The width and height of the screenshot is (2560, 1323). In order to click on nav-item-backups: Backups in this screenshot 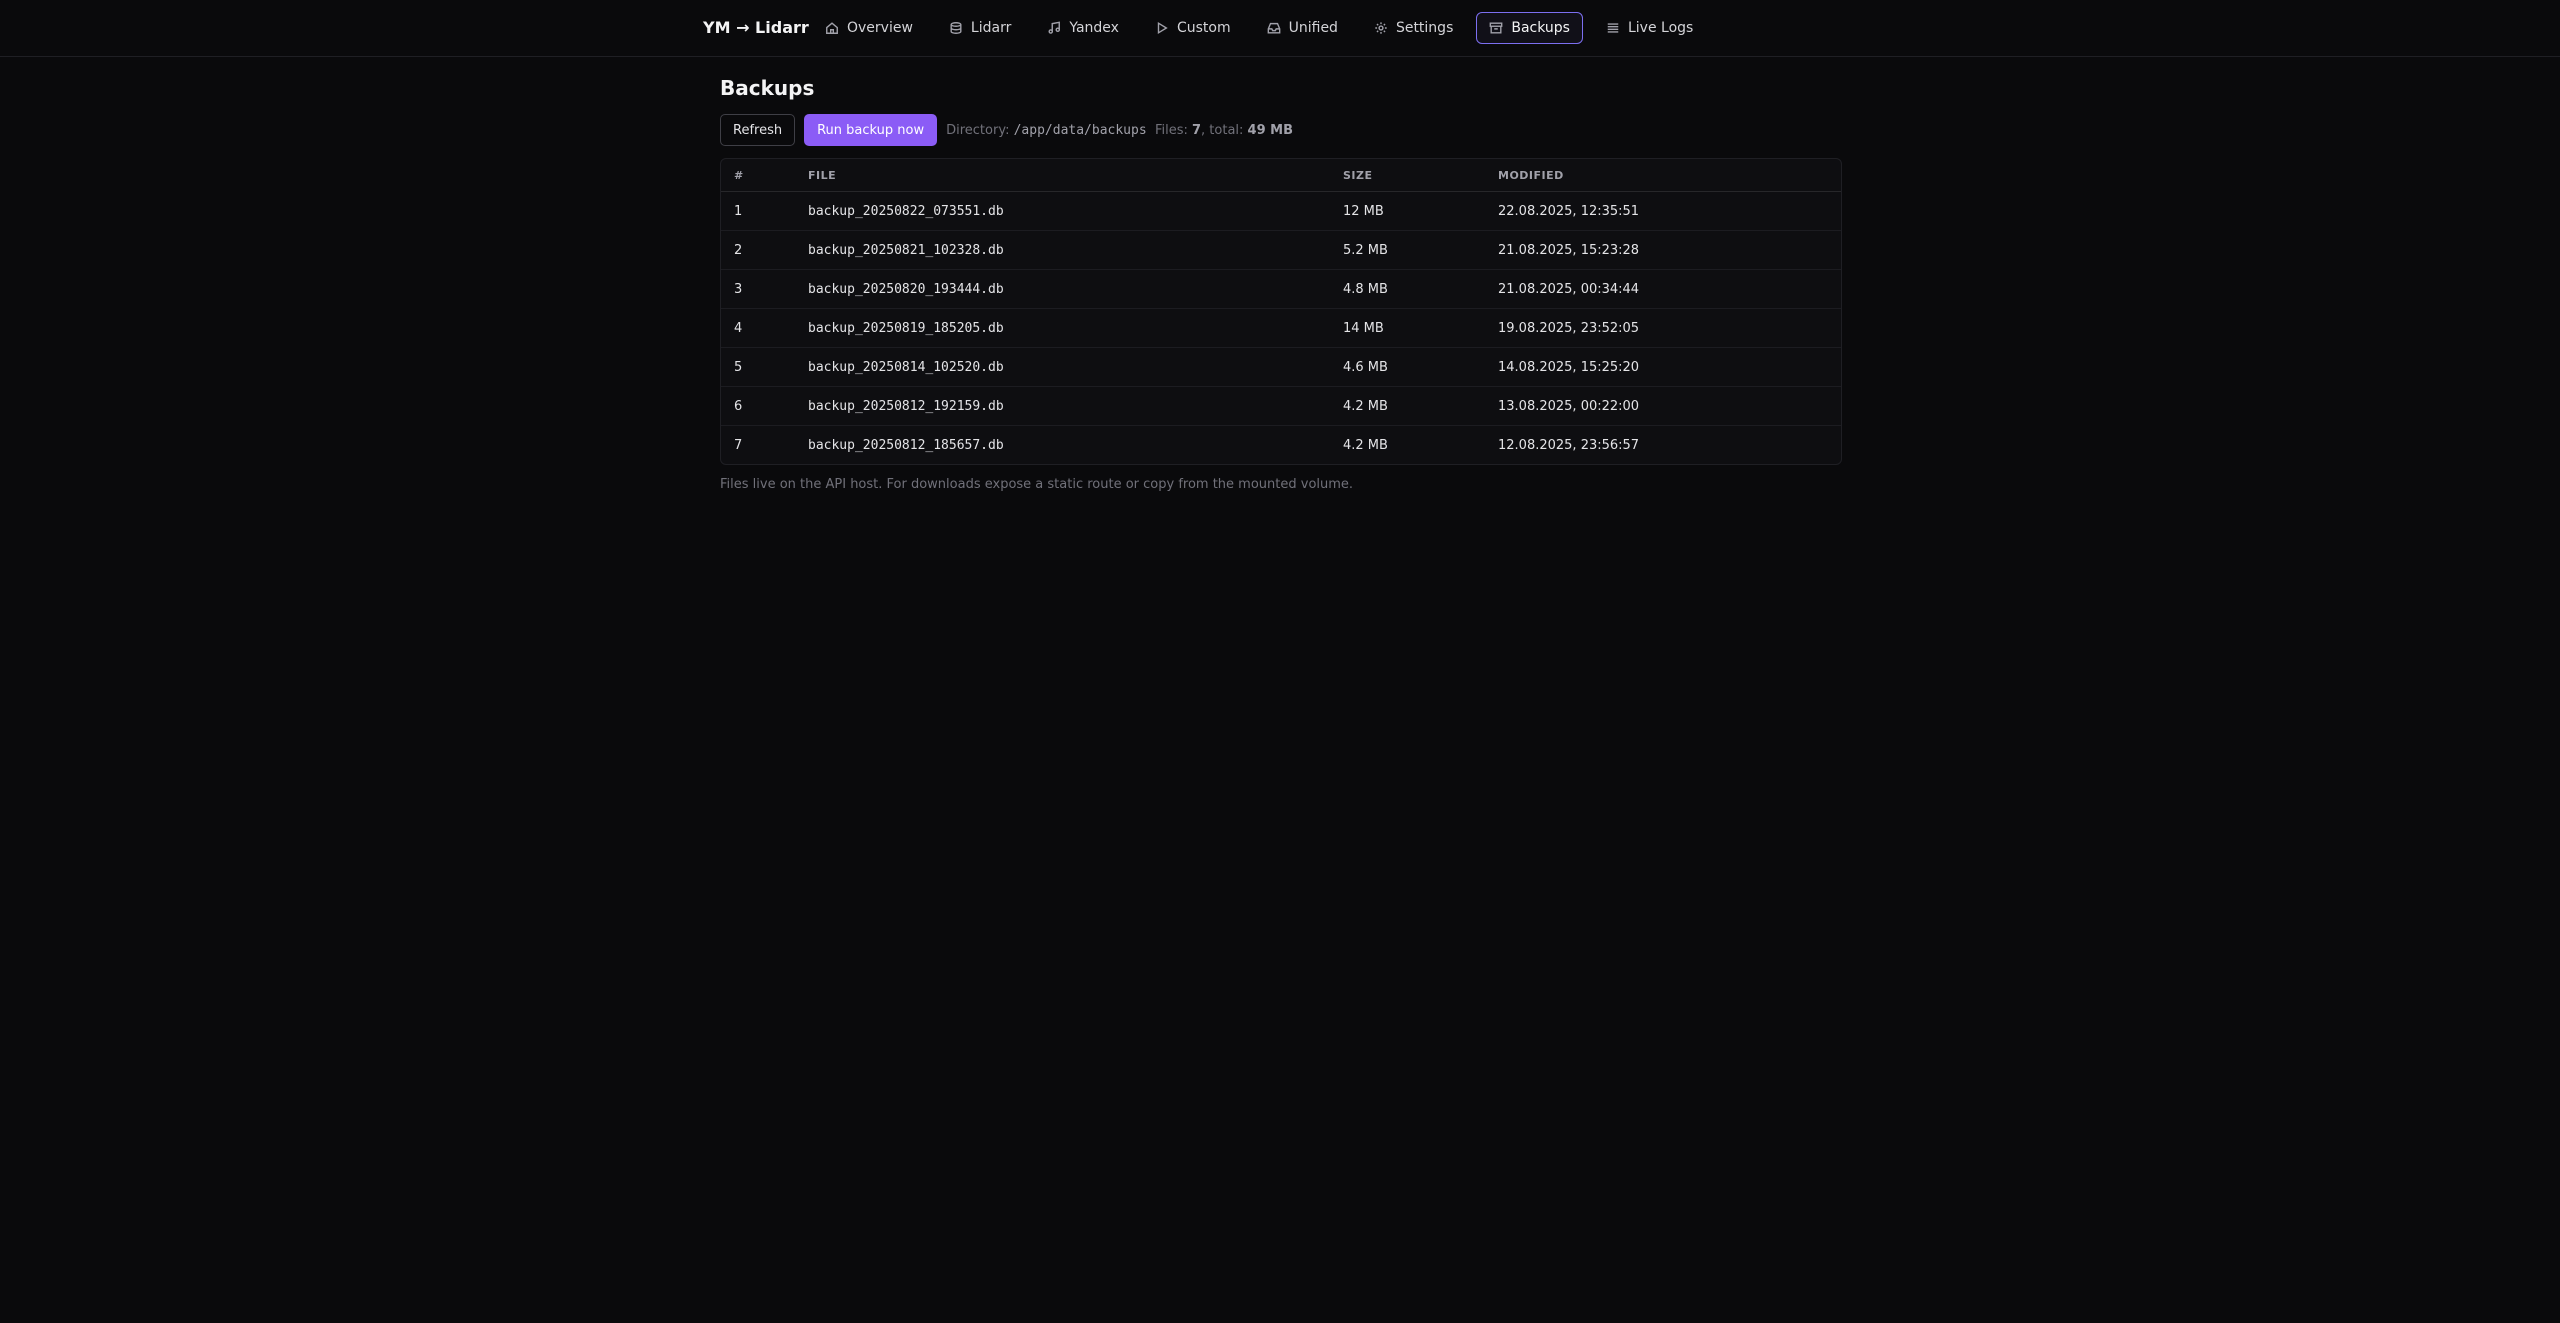, I will do `click(1529, 28)`.